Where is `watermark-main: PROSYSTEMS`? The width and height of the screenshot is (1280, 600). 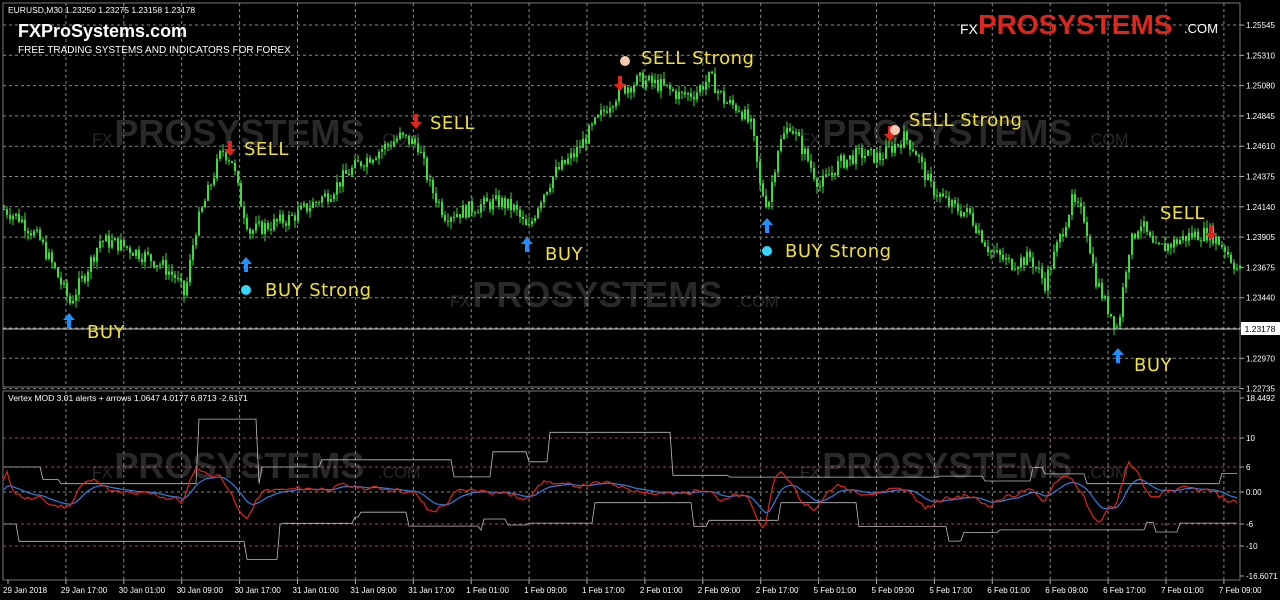
watermark-main: PROSYSTEMS is located at coordinates (597, 294).